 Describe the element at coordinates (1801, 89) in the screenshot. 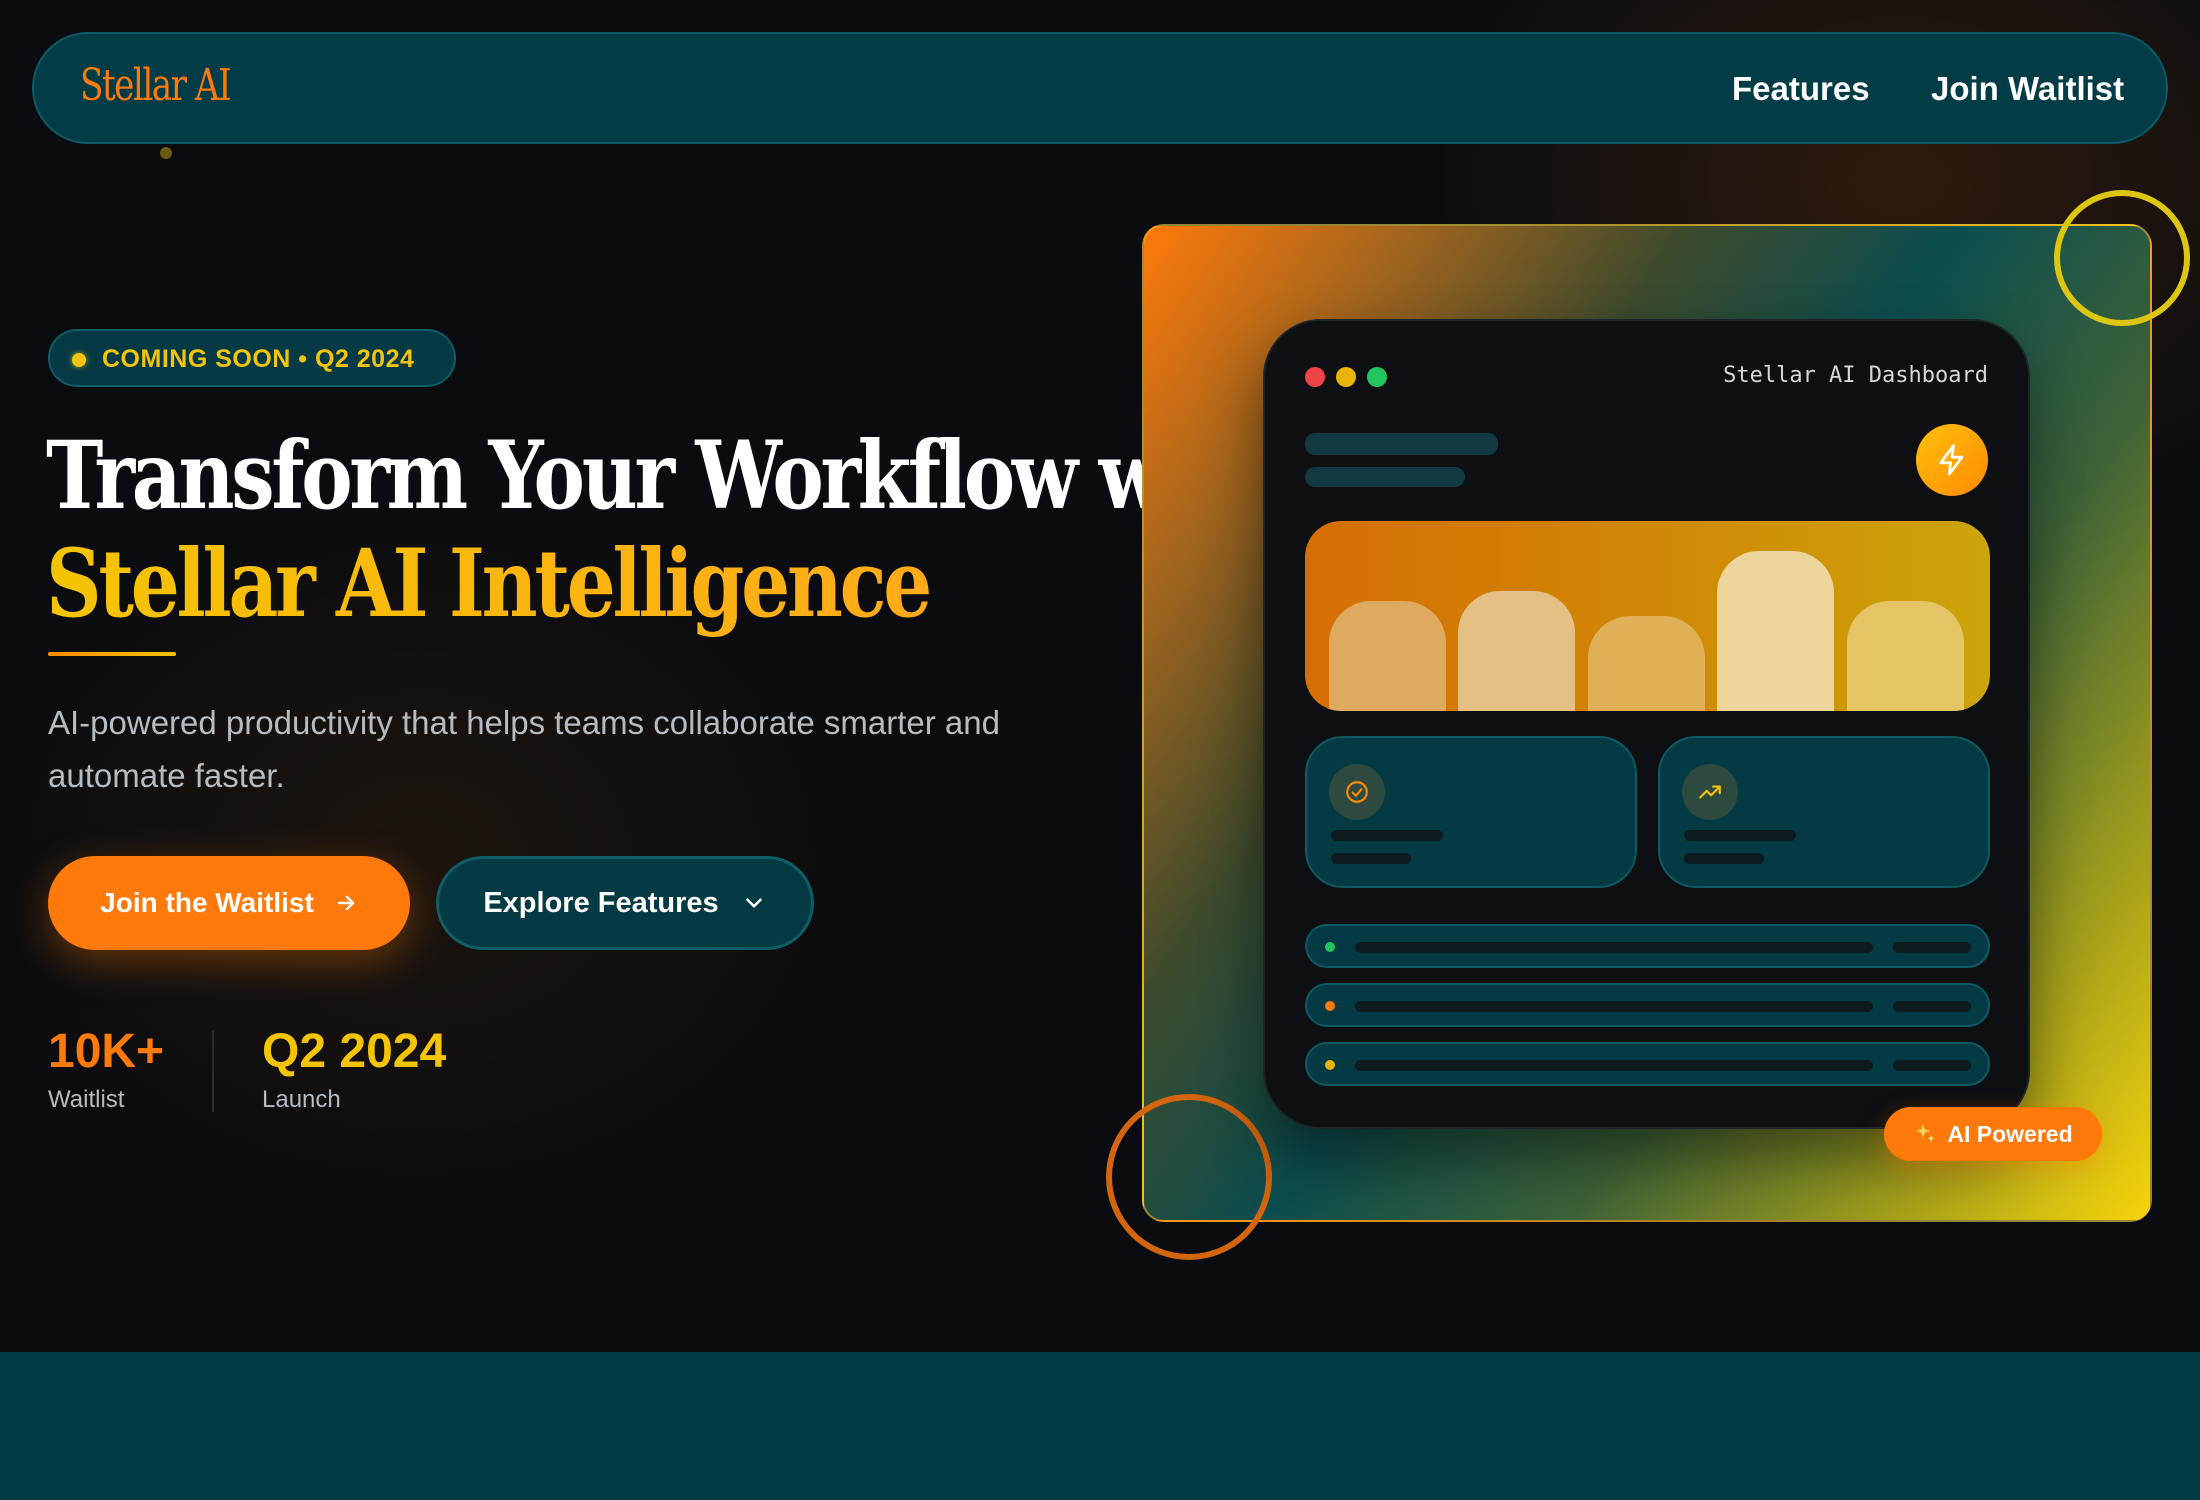

I see `nav-link-features: Features` at that location.